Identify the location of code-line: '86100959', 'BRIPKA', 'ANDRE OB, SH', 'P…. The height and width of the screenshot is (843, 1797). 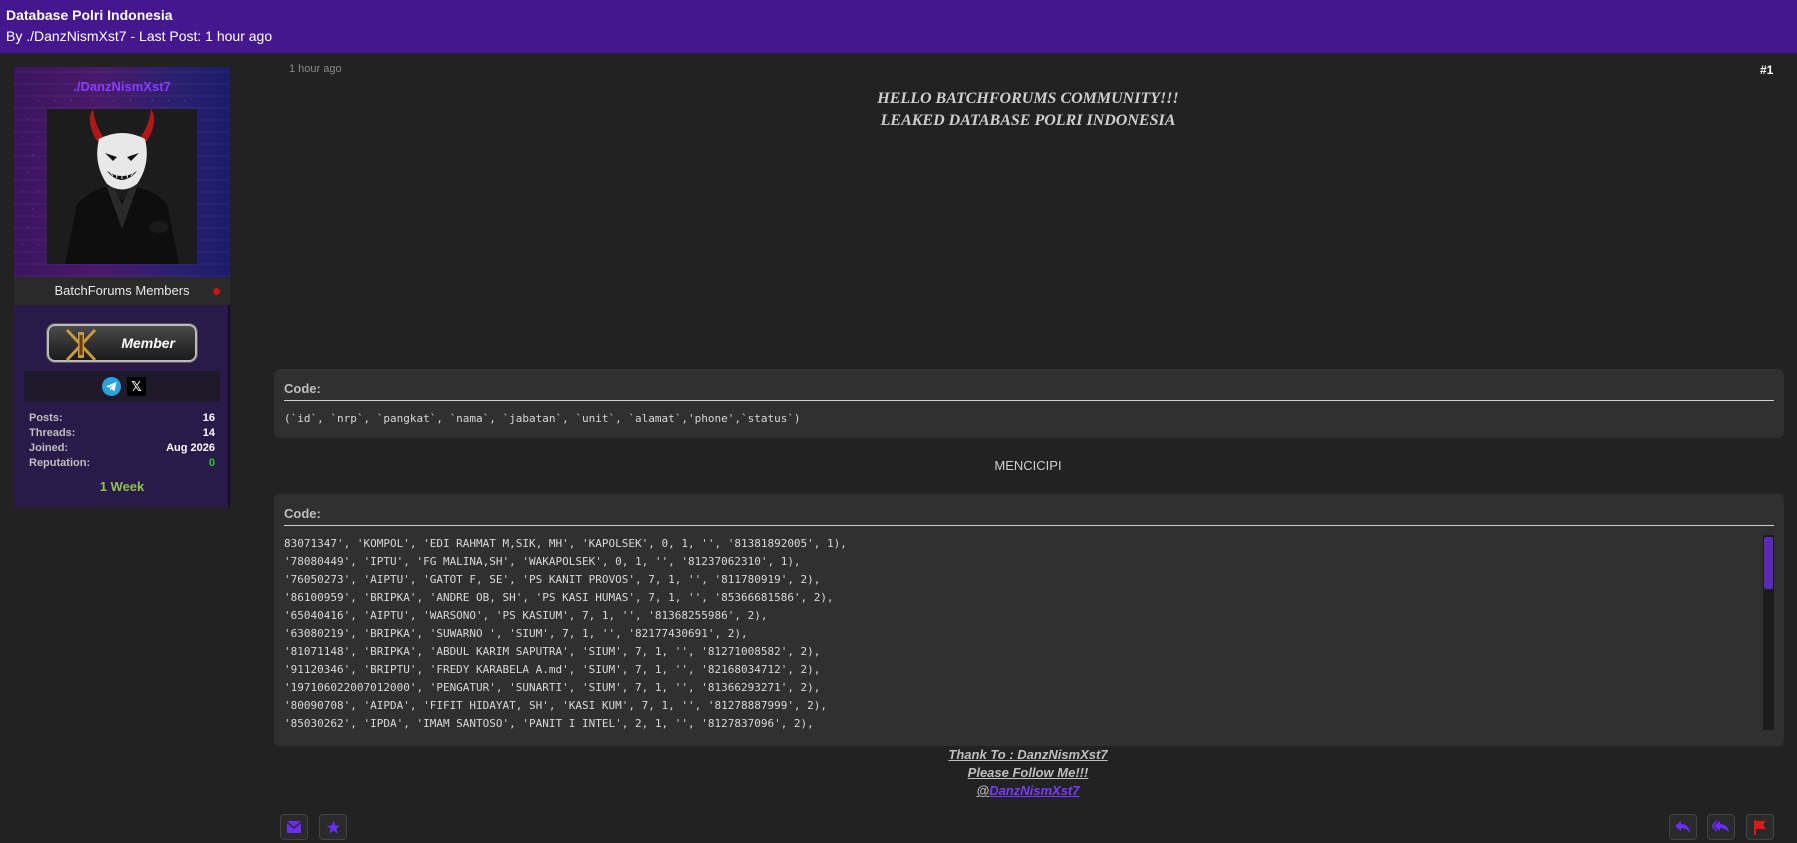
(559, 597).